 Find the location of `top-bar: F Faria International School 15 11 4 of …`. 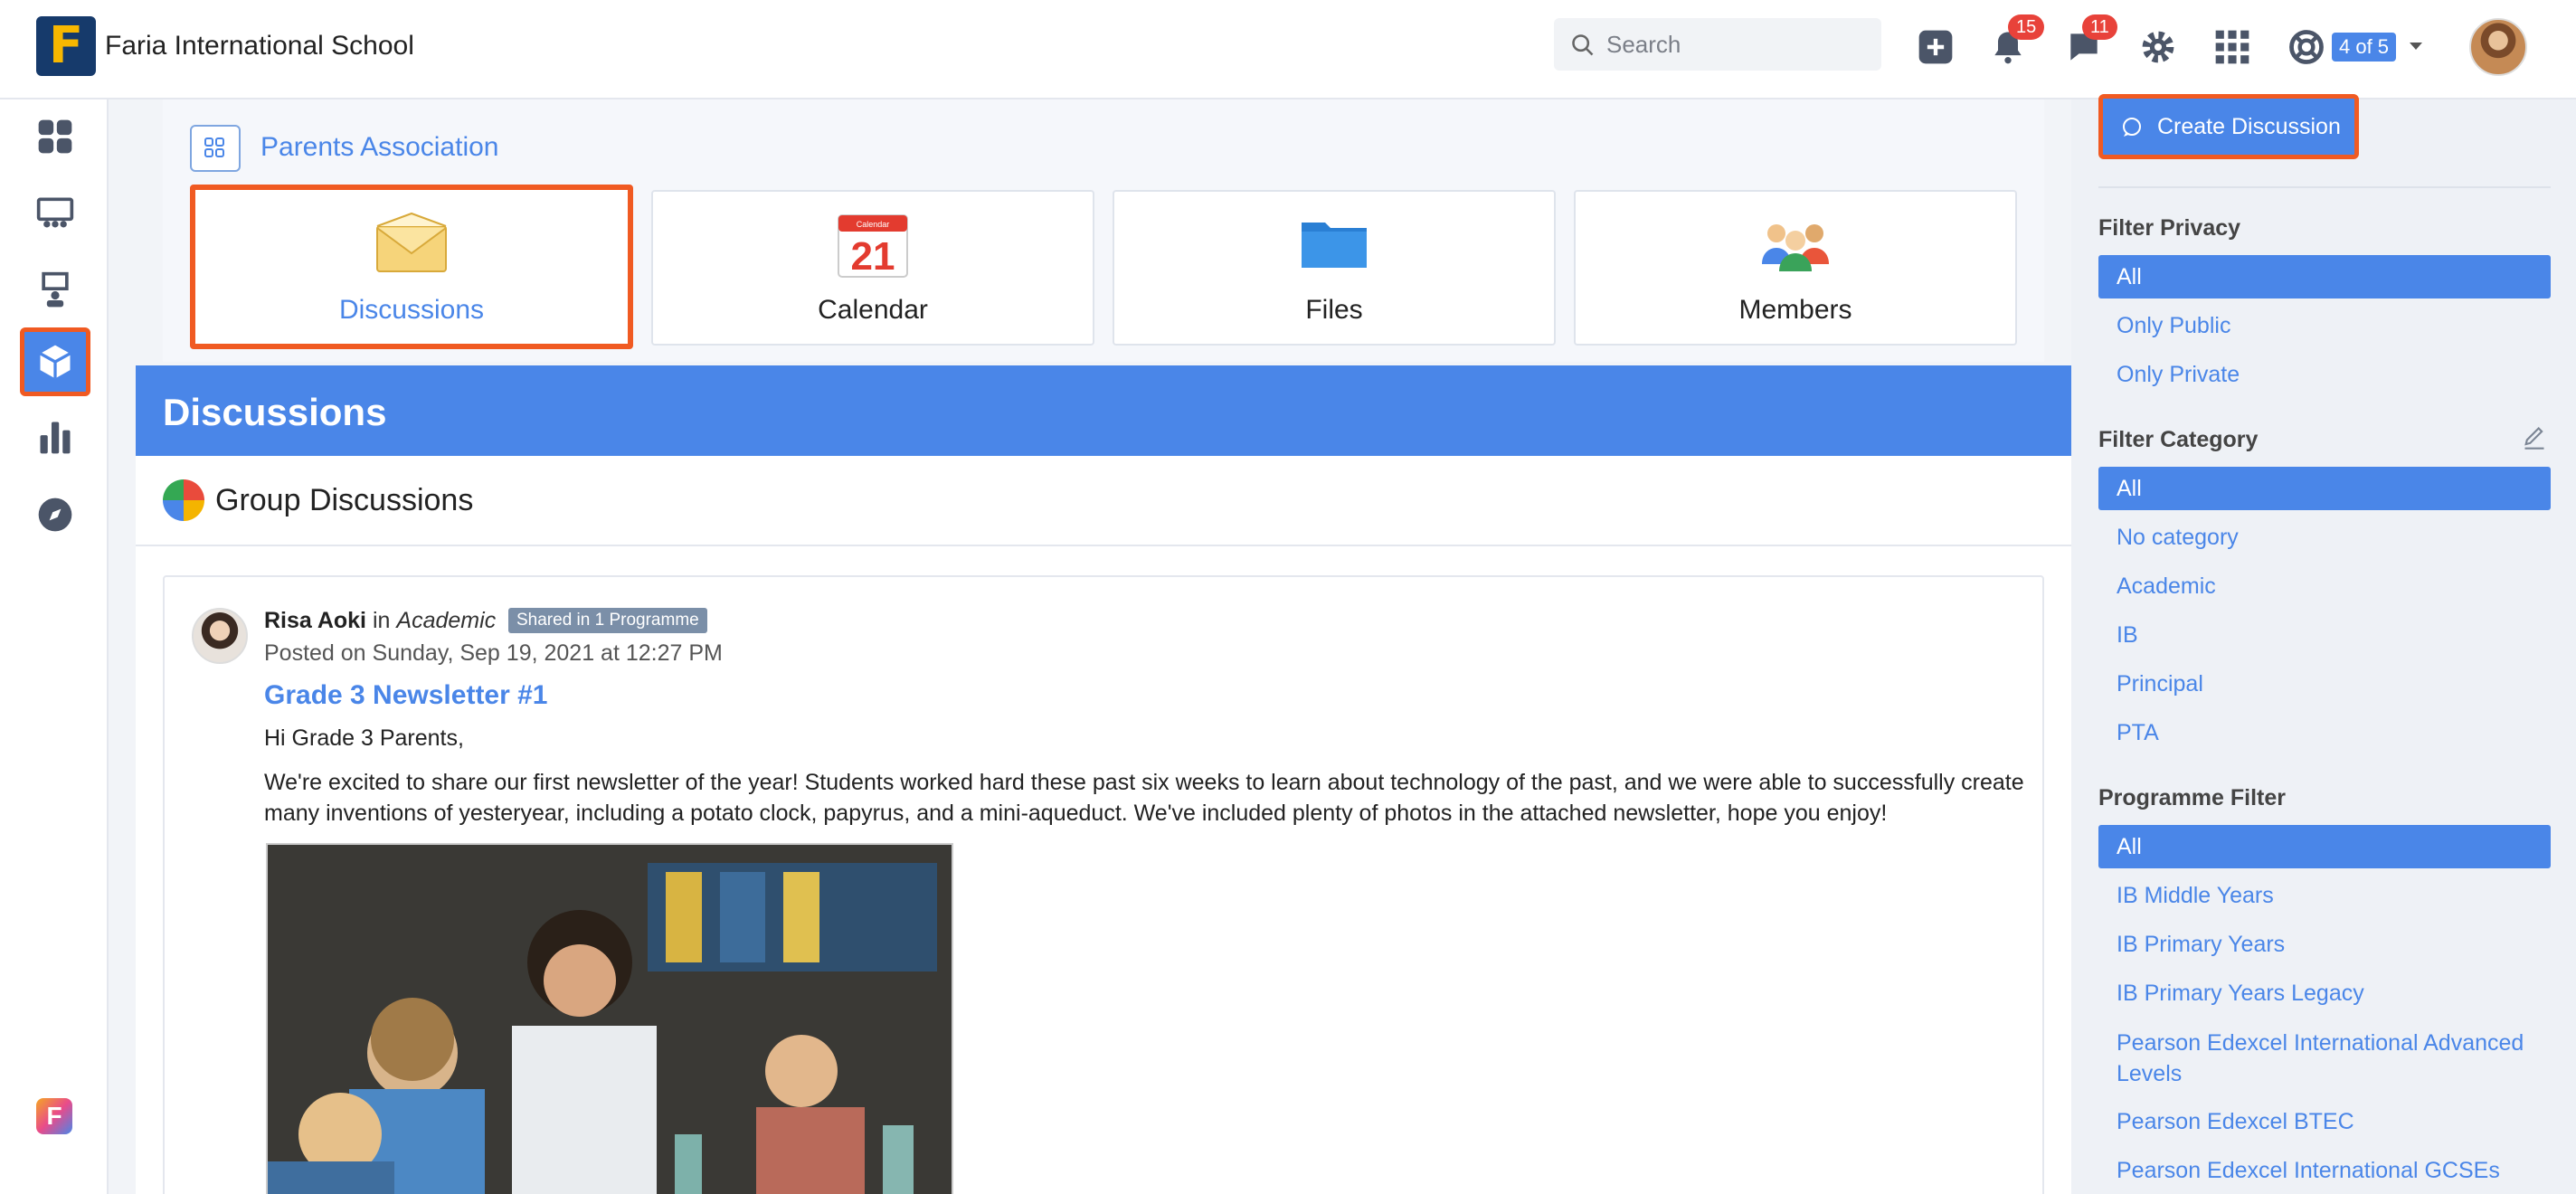

top-bar: F Faria International School 15 11 4 of … is located at coordinates (1288, 50).